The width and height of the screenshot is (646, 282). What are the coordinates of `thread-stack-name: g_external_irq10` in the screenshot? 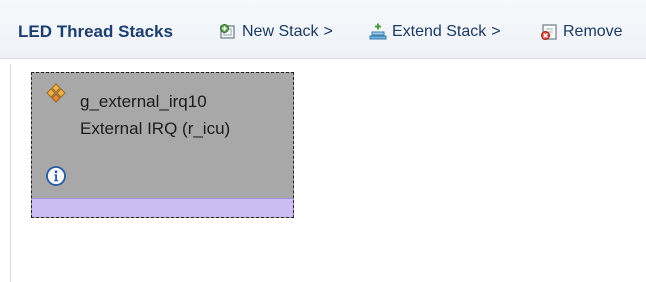 It's located at (143, 101).